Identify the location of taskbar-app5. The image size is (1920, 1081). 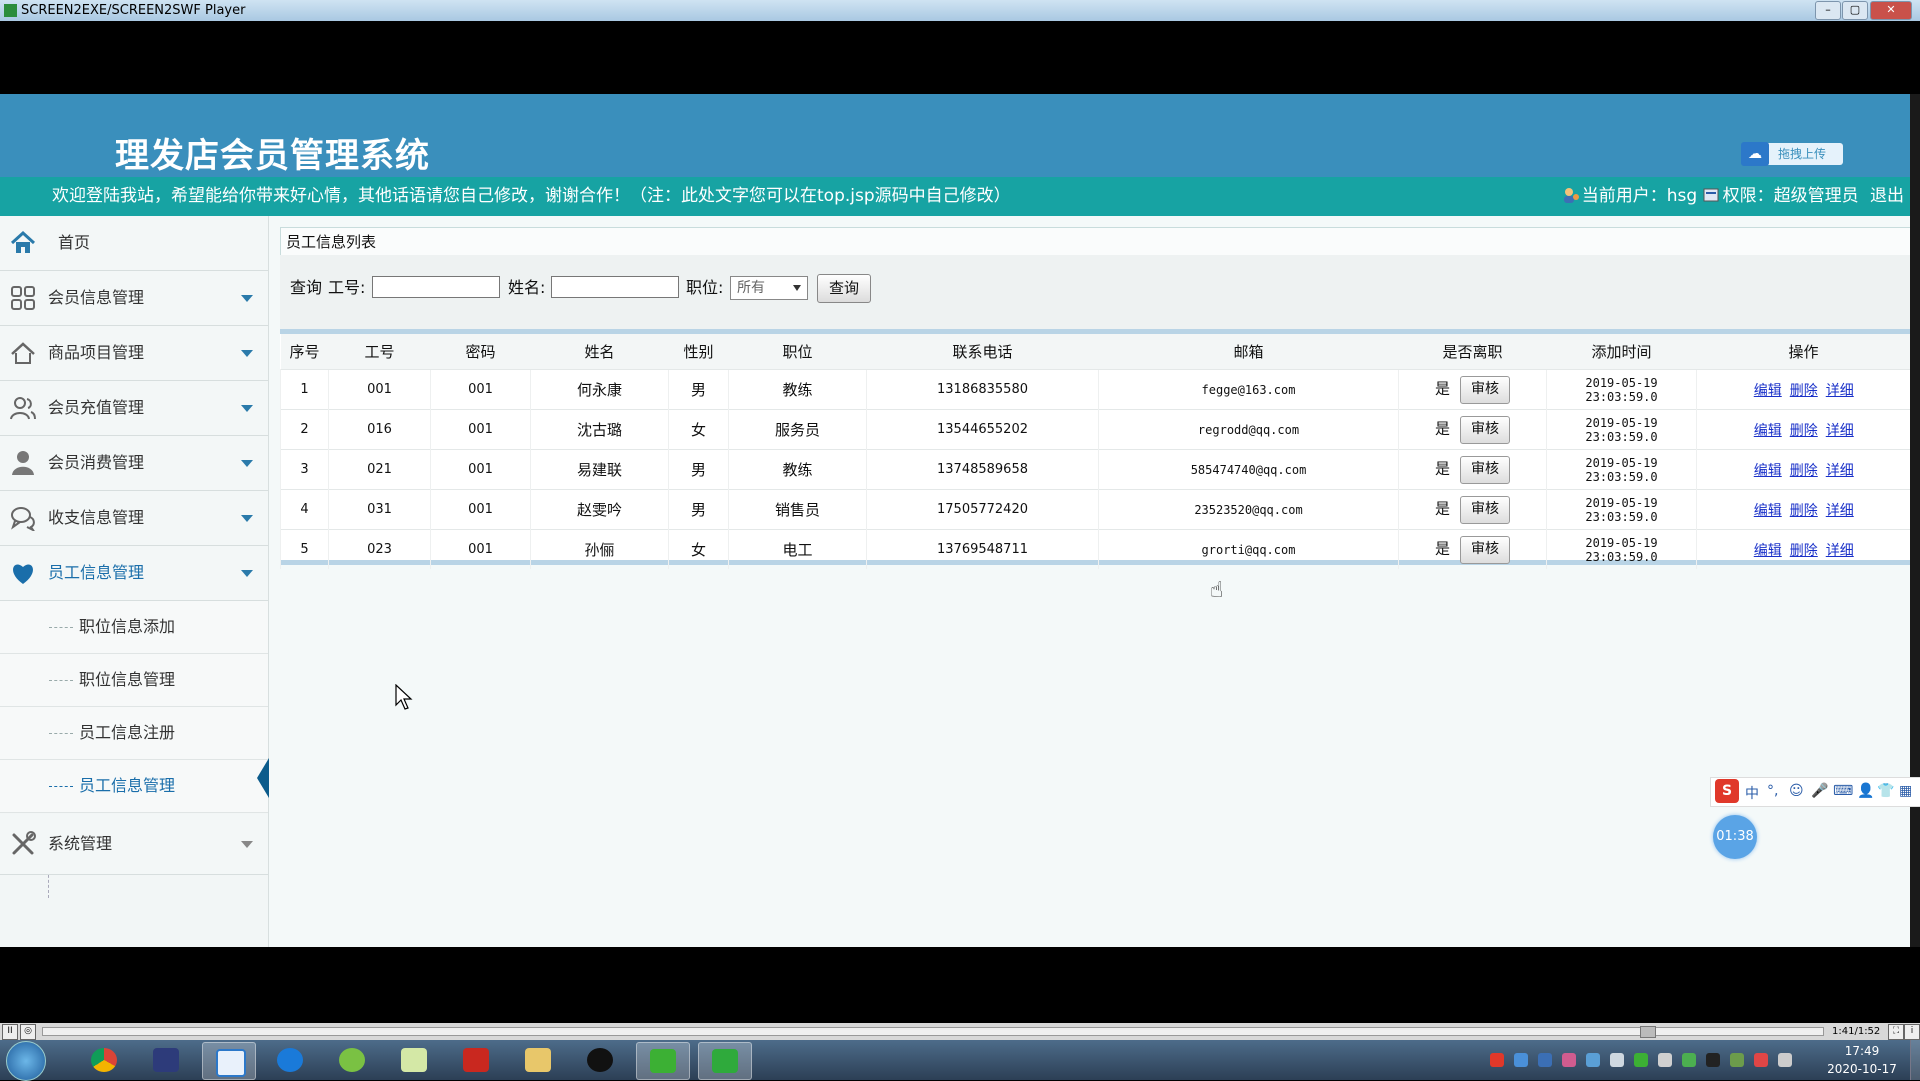
(352, 1060).